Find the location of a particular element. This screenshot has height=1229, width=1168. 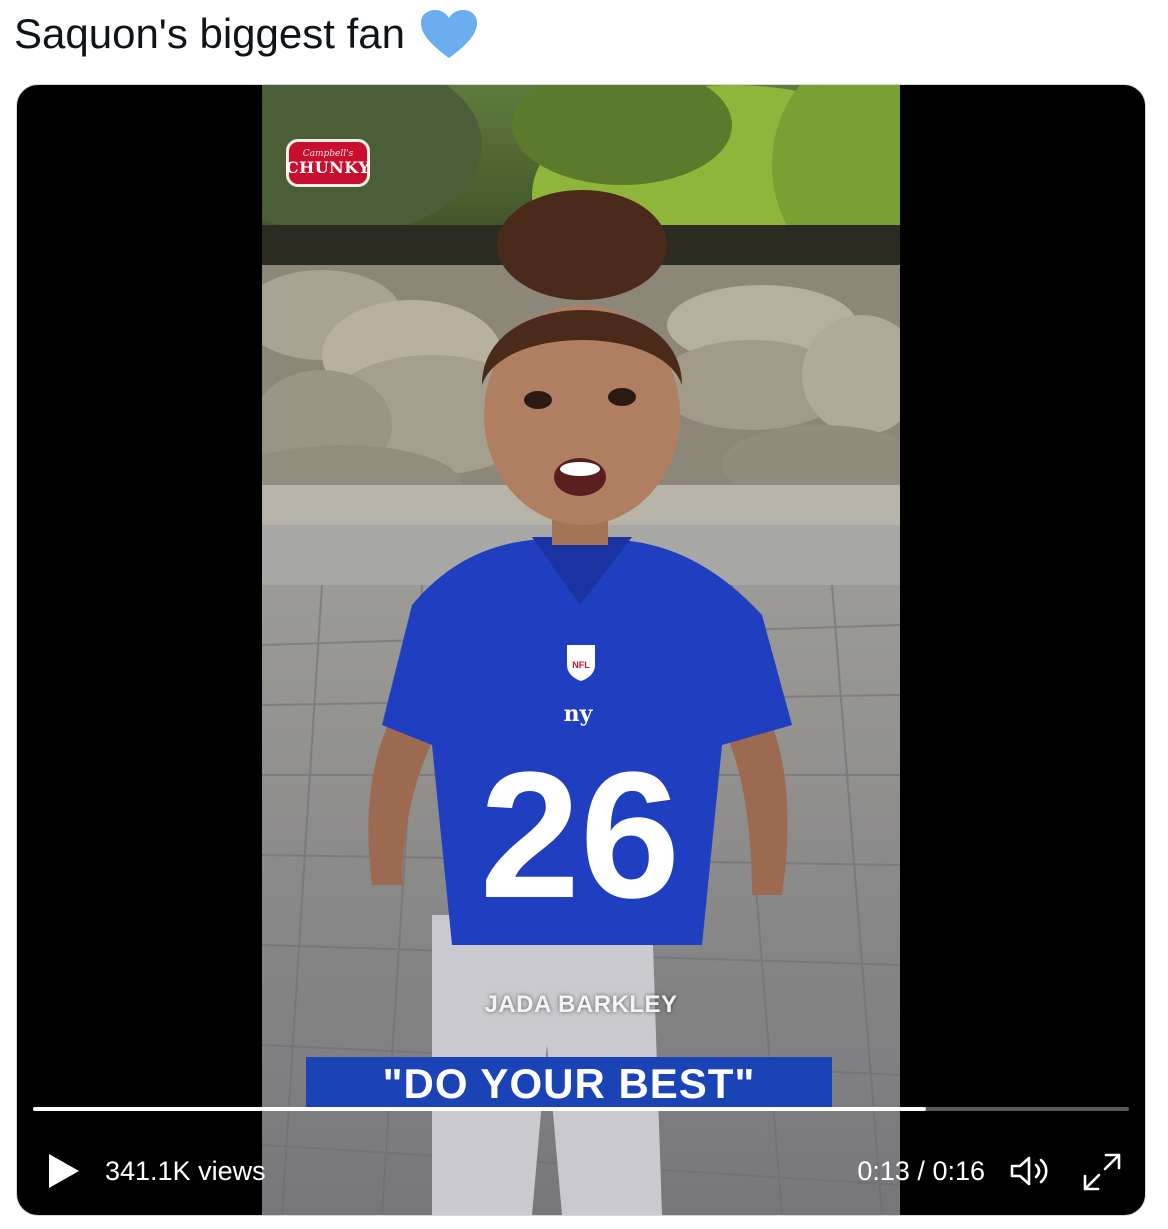

current-time: 0:13 is located at coordinates (883, 1171).